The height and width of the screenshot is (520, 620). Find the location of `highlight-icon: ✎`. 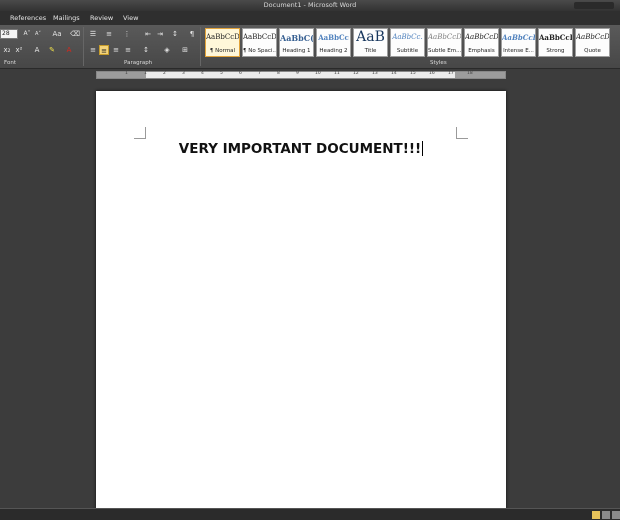

highlight-icon: ✎ is located at coordinates (52, 50).